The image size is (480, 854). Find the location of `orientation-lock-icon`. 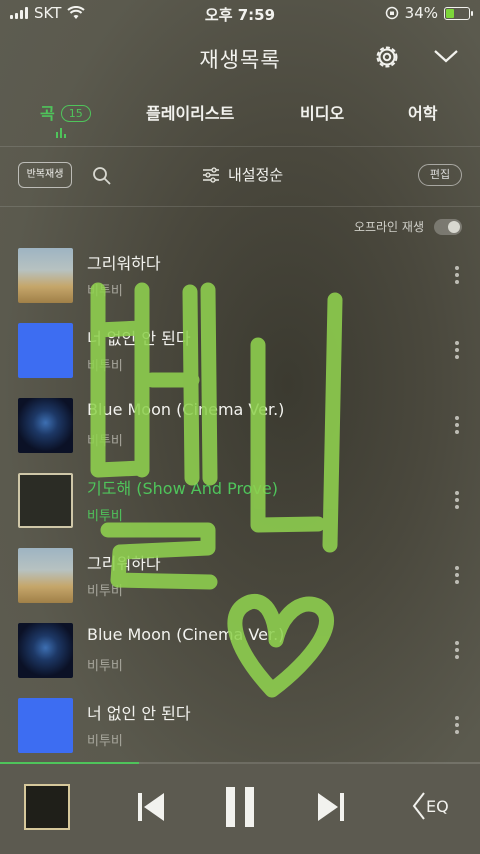

orientation-lock-icon is located at coordinates (391, 13).